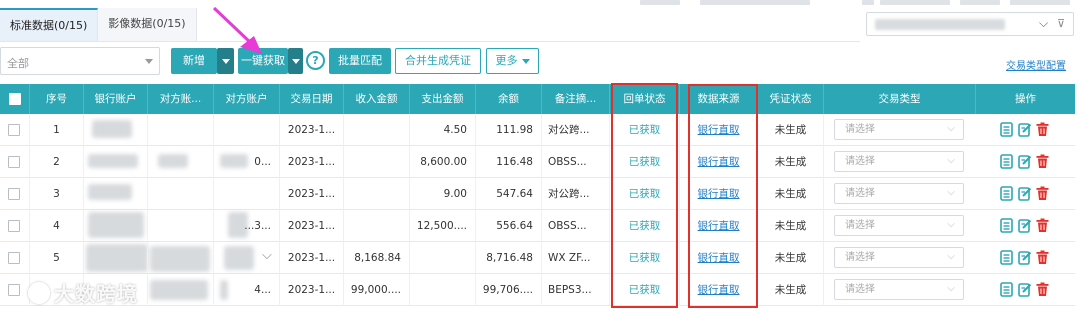 The height and width of the screenshot is (310, 1080). I want to click on add-button: 新增, so click(194, 61).